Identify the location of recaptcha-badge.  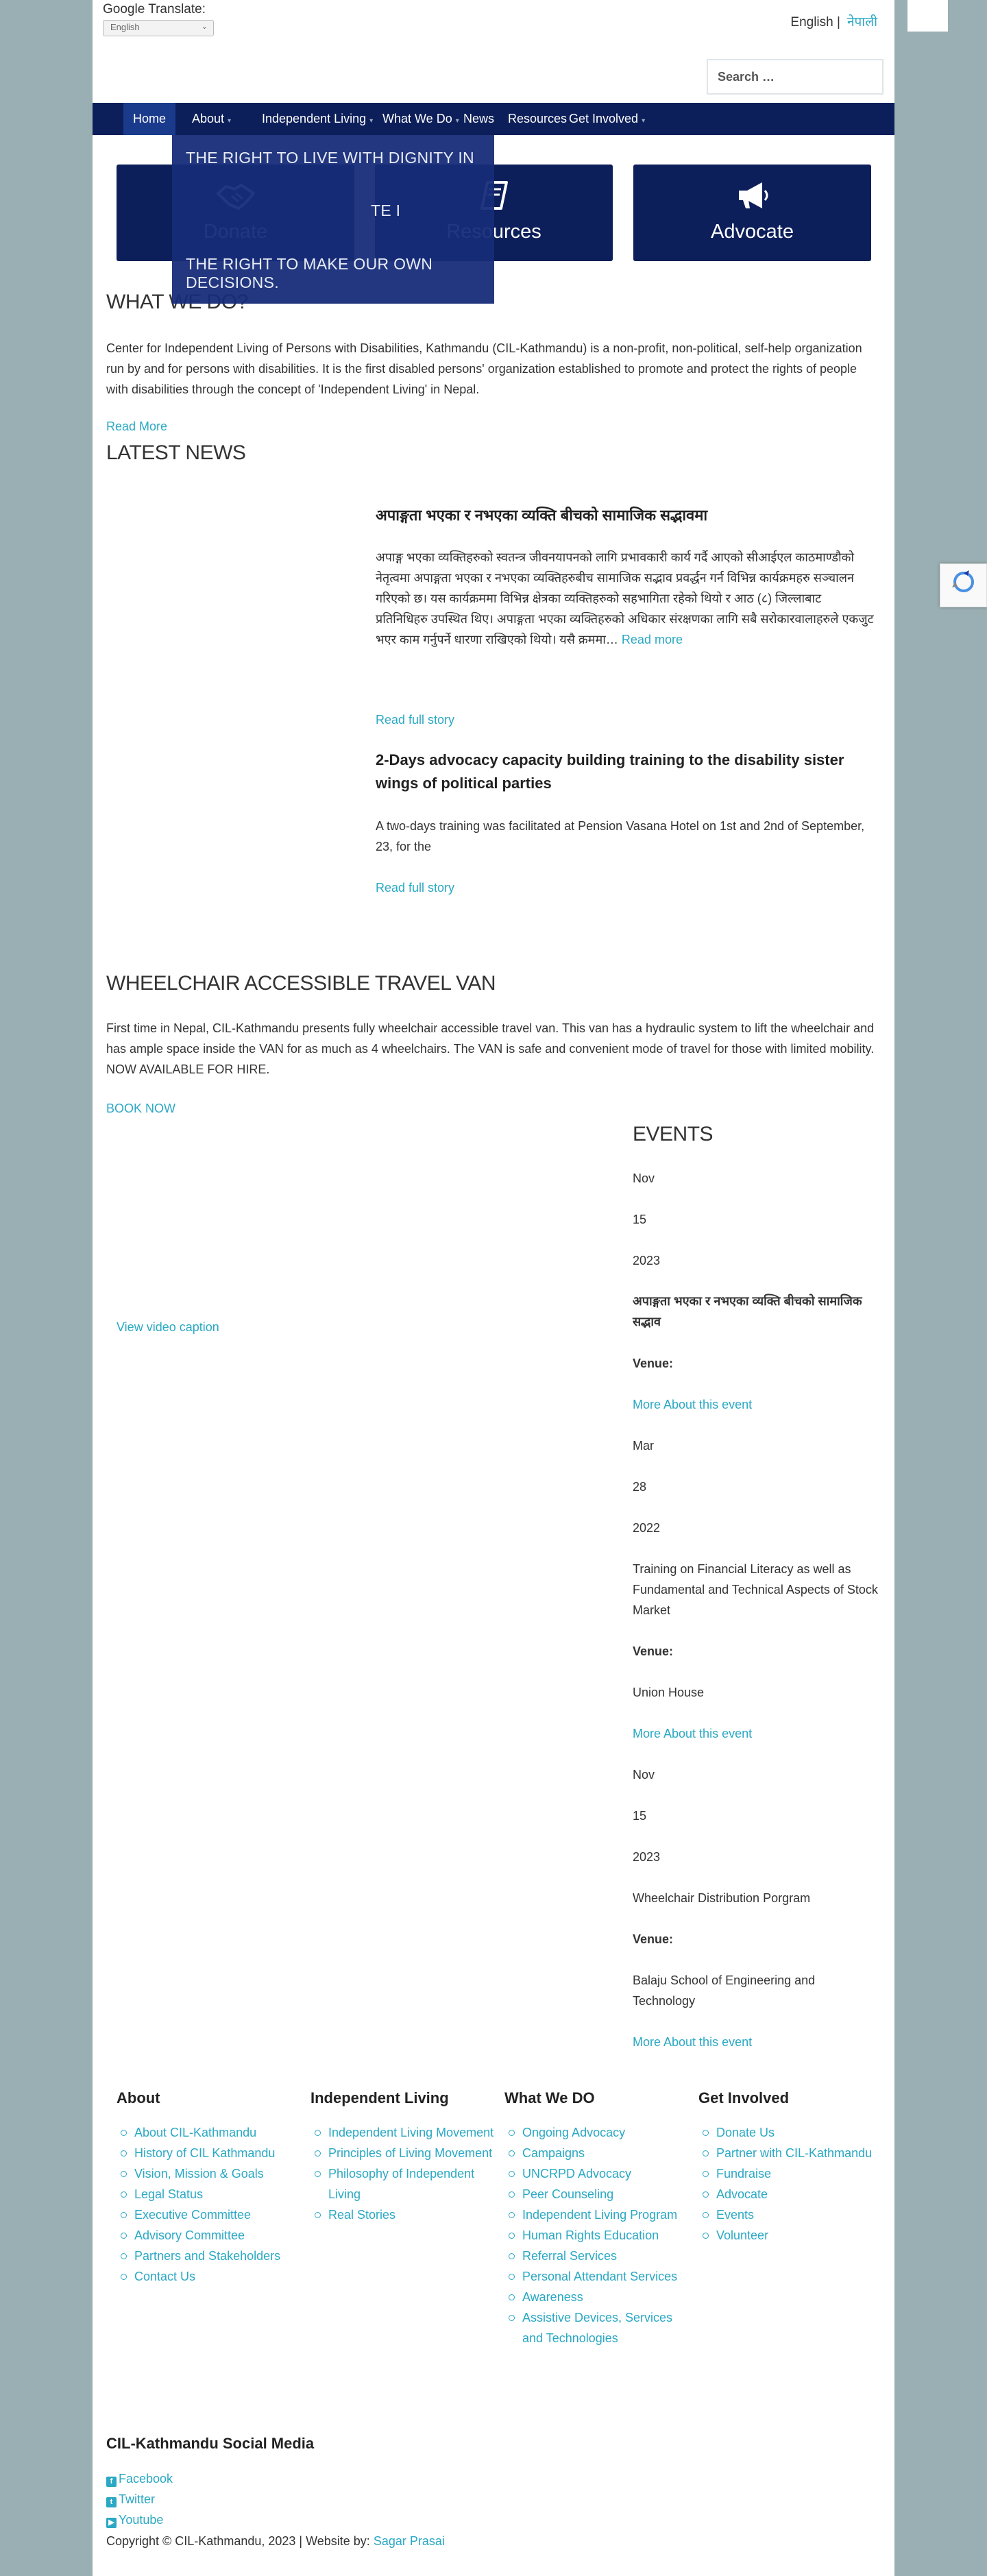
(963, 585).